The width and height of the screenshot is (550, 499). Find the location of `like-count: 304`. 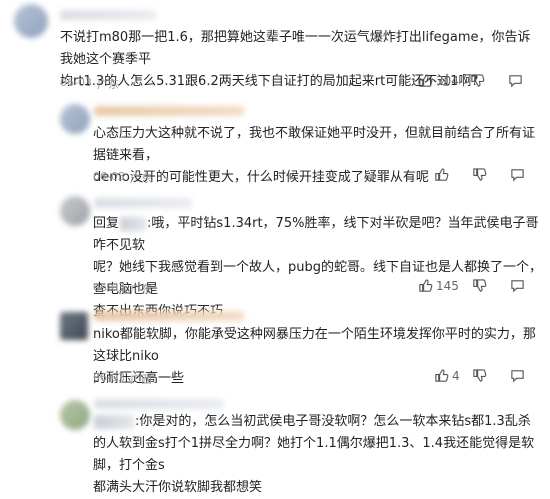

like-count: 304 is located at coordinates (447, 80).